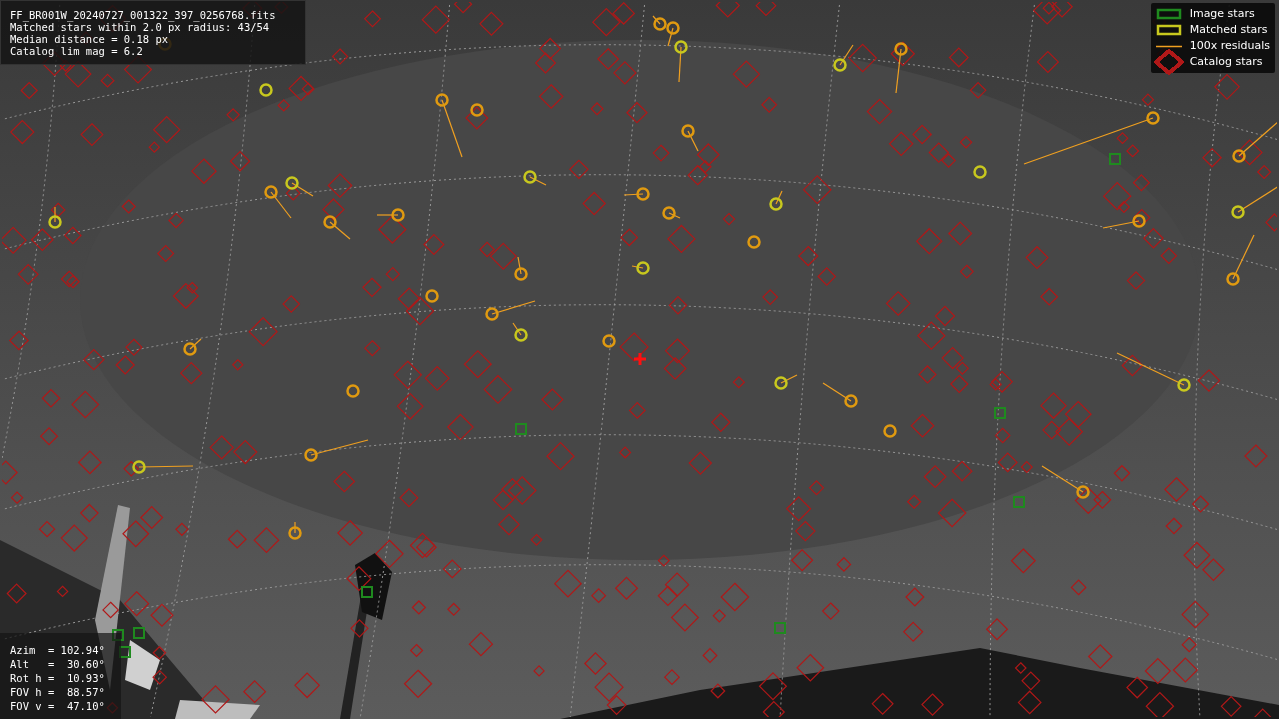  What do you see at coordinates (1222, 13) in the screenshot?
I see `legend-label: Image stars` at bounding box center [1222, 13].